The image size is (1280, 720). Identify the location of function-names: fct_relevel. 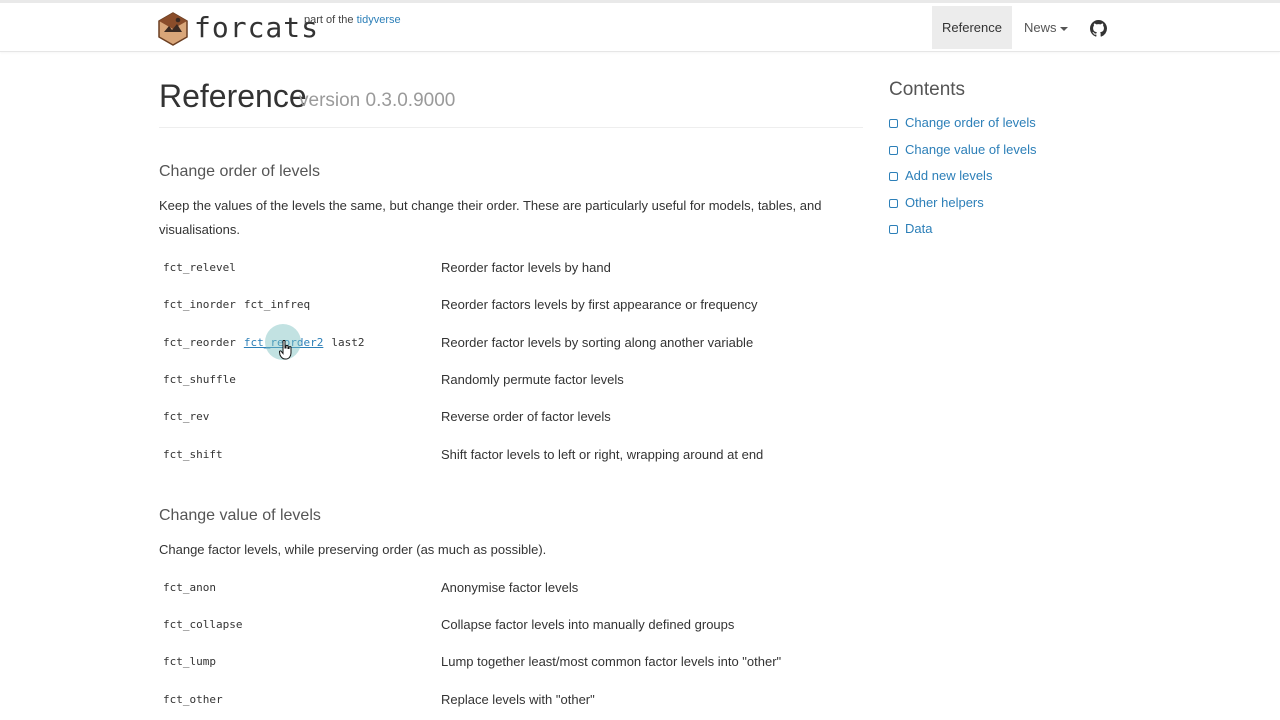
(203, 268).